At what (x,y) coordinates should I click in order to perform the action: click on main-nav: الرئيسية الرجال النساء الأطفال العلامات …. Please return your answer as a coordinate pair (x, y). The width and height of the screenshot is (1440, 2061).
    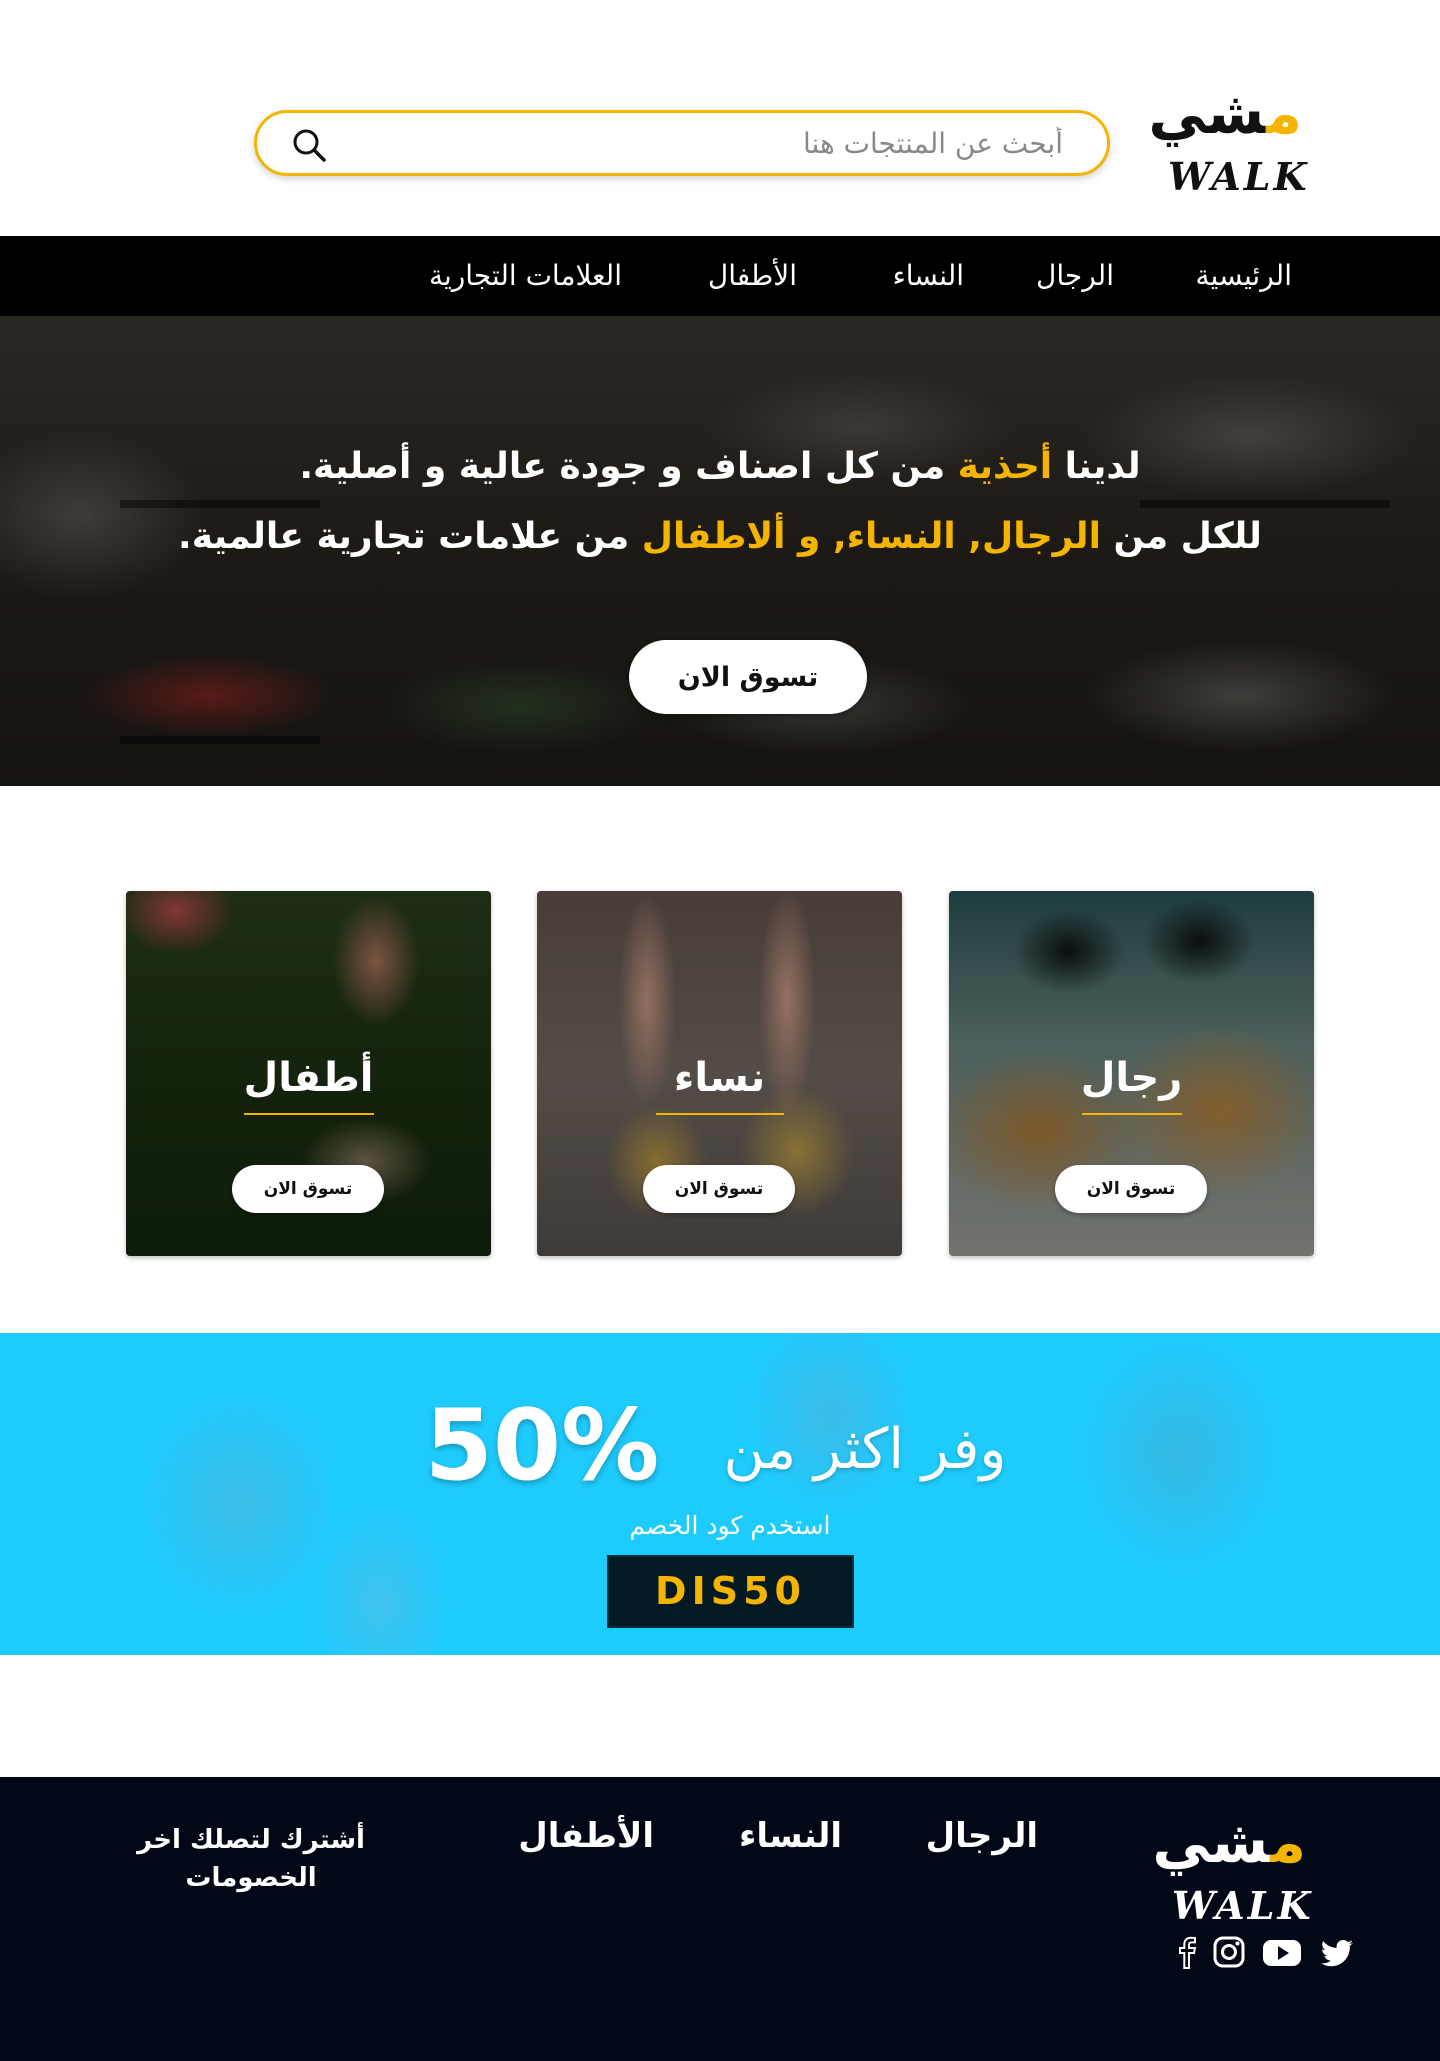
    Looking at the image, I should click on (720, 276).